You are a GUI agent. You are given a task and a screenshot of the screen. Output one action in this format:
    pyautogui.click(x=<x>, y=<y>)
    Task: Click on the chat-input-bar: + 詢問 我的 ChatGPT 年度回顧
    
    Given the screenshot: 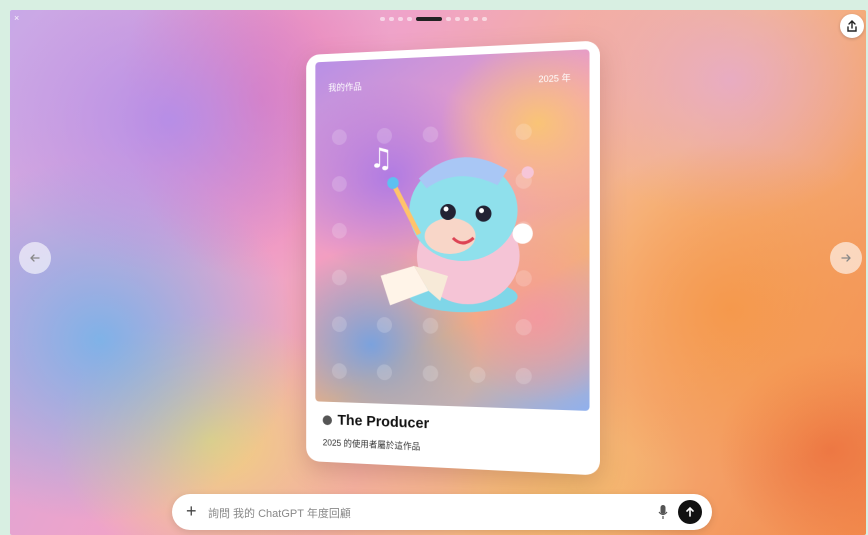 What is the action you would take?
    pyautogui.click(x=442, y=512)
    